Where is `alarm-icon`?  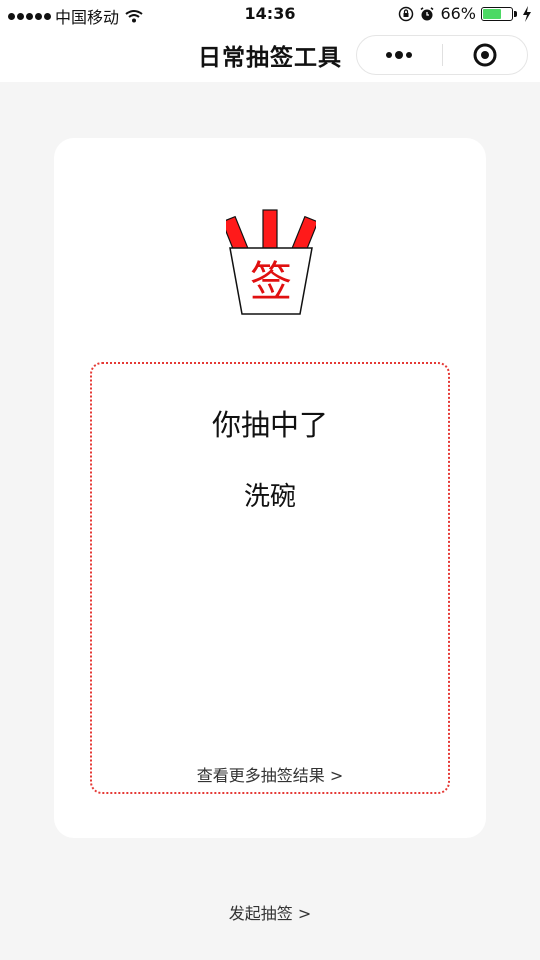
alarm-icon is located at coordinates (427, 13).